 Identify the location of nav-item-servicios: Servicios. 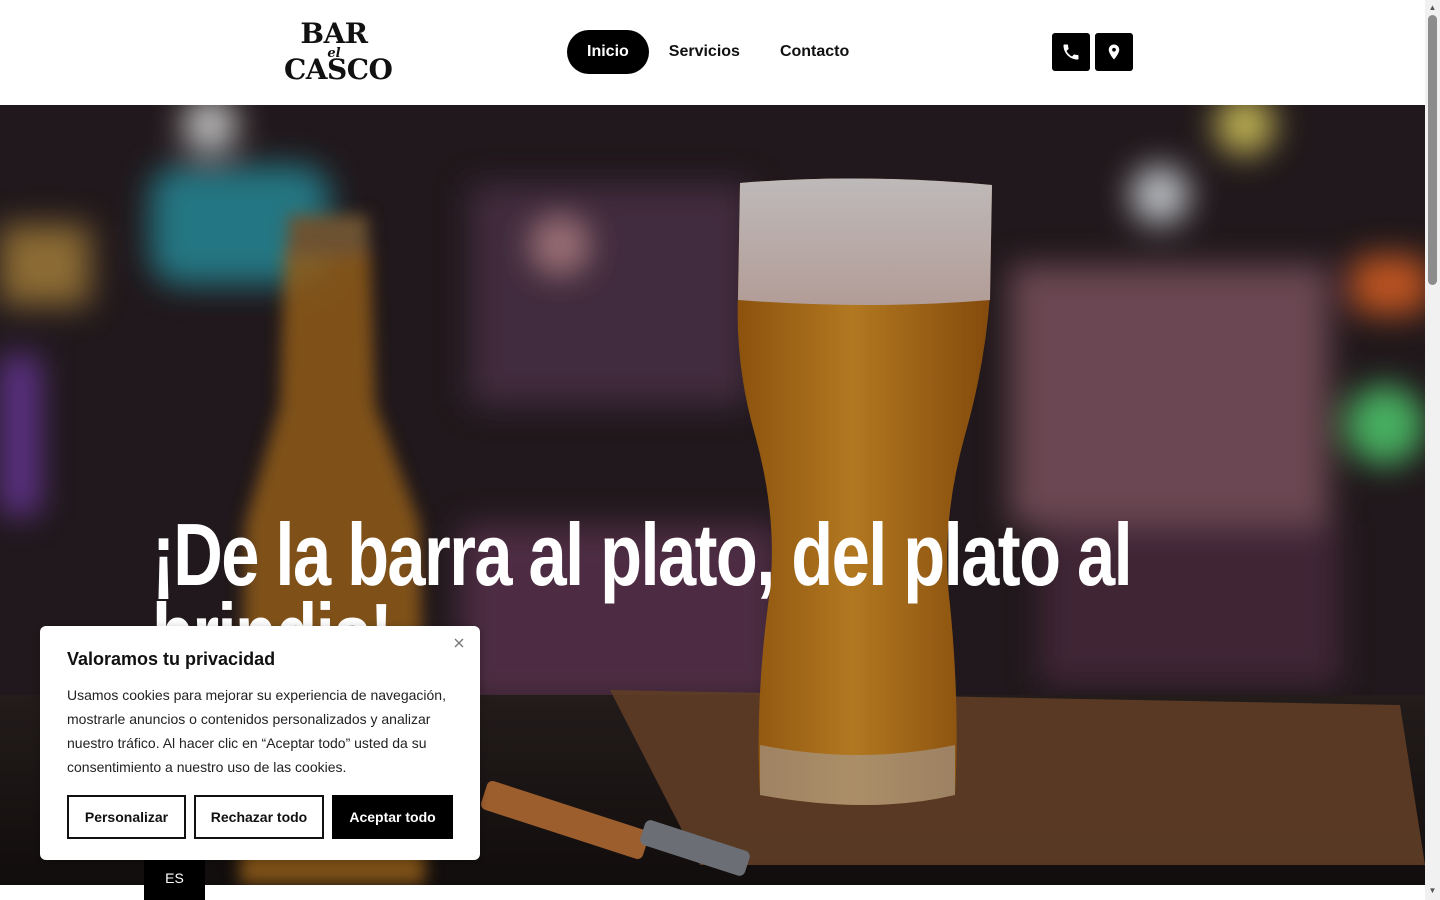
(704, 52).